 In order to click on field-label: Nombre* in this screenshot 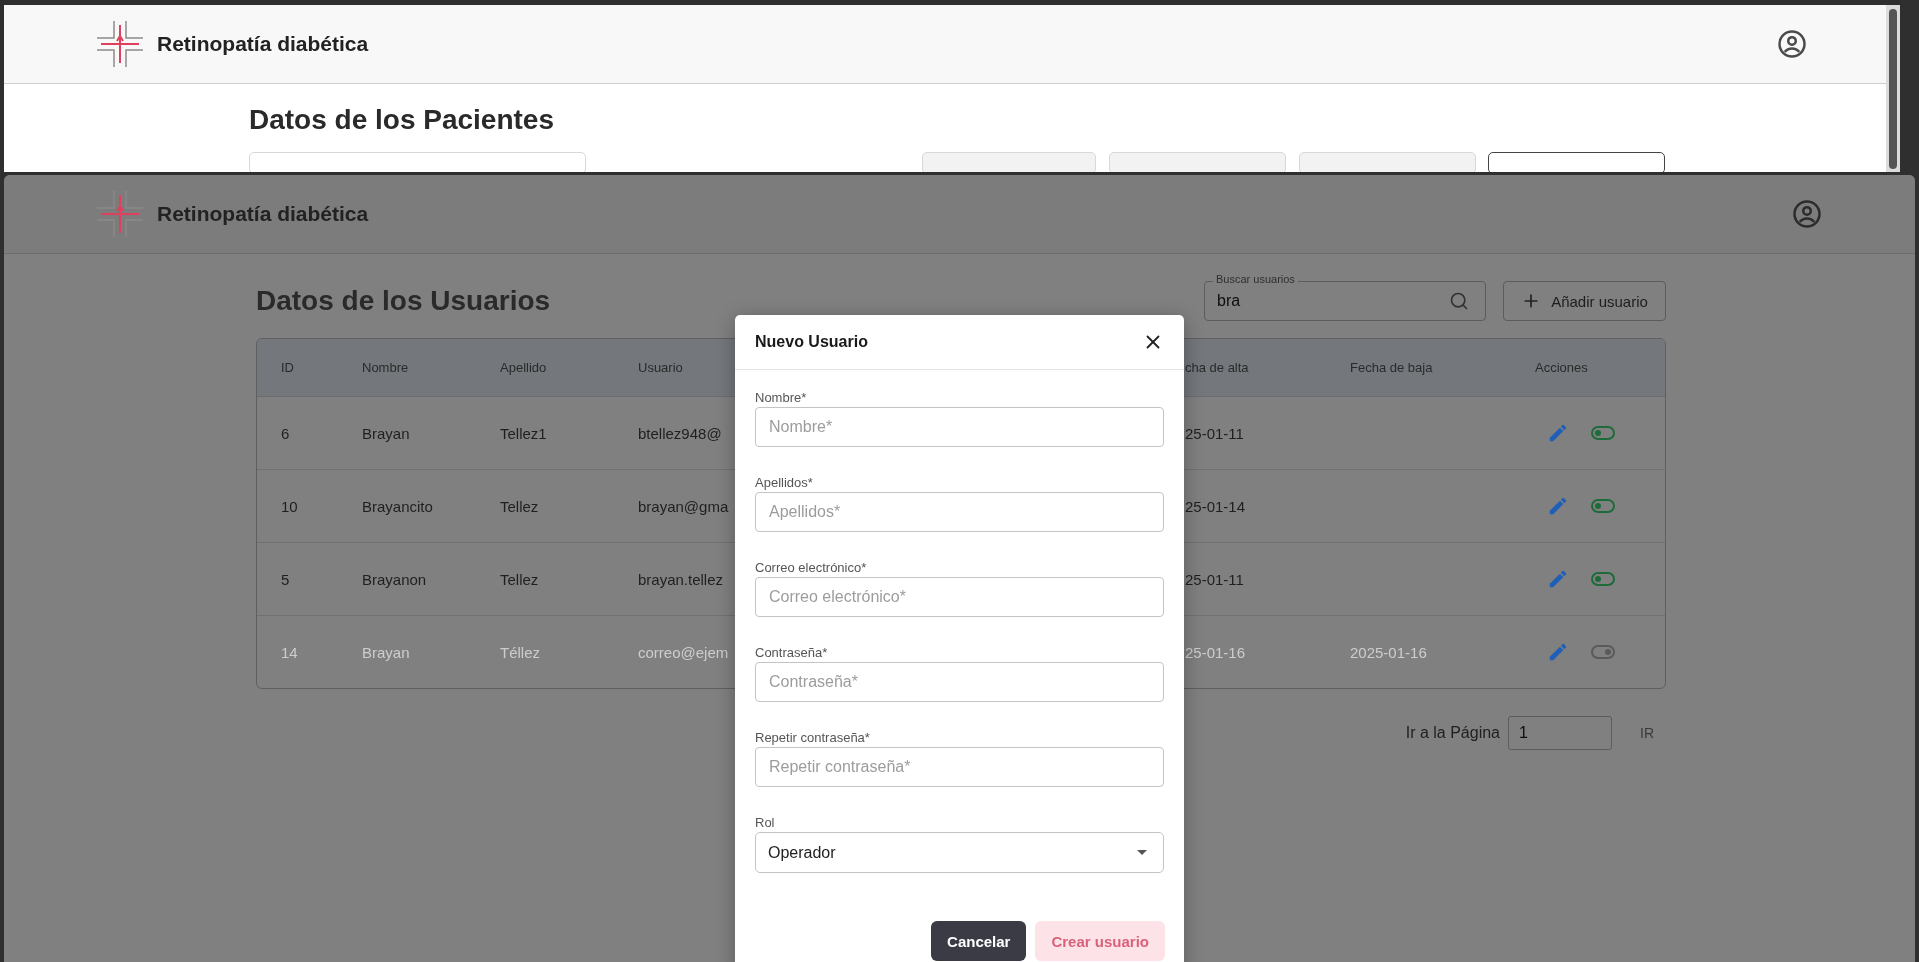, I will do `click(781, 397)`.